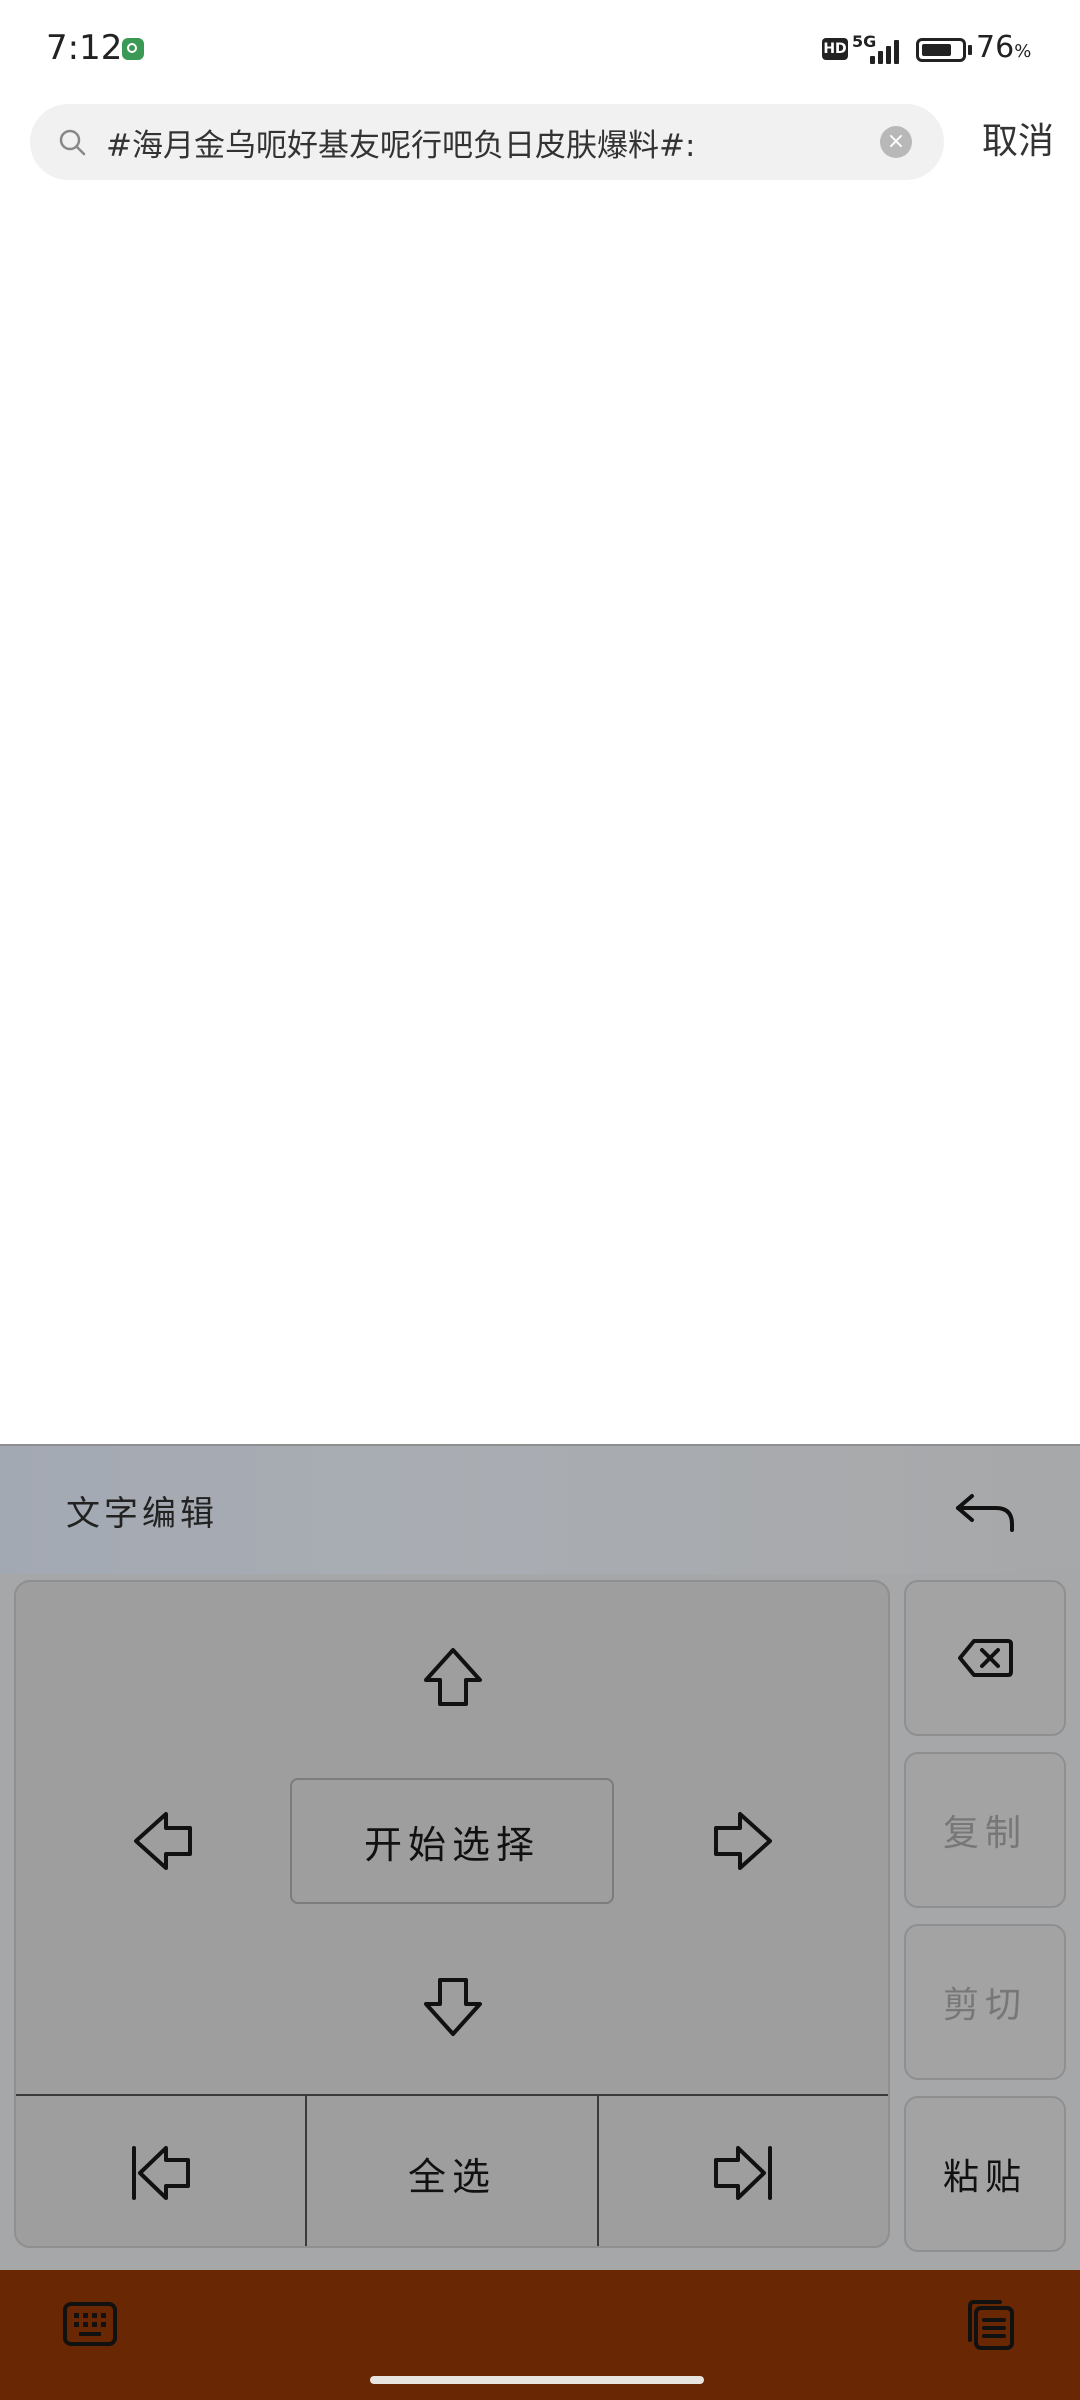  What do you see at coordinates (988, 2324) in the screenshot?
I see `clipboard-icon` at bounding box center [988, 2324].